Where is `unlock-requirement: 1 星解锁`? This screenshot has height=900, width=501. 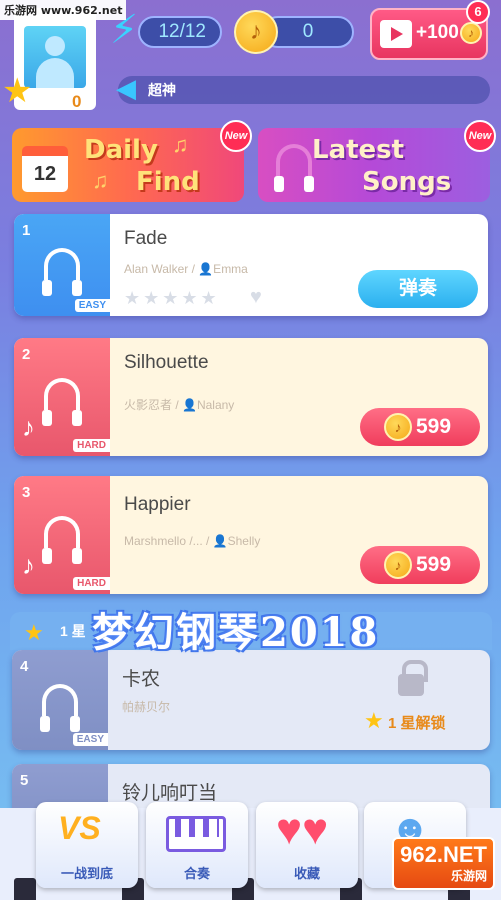
unlock-requirement: 1 星解锁 is located at coordinates (417, 723).